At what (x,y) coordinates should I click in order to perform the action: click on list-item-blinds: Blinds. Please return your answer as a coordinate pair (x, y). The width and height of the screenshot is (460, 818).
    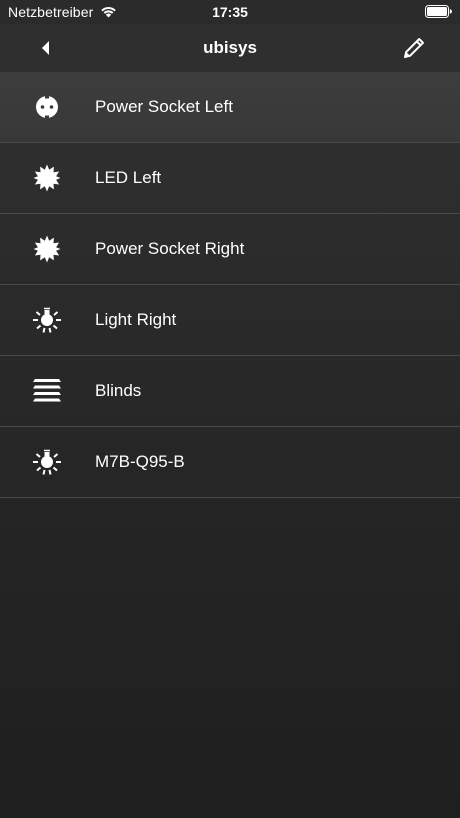
    Looking at the image, I should click on (230, 391).